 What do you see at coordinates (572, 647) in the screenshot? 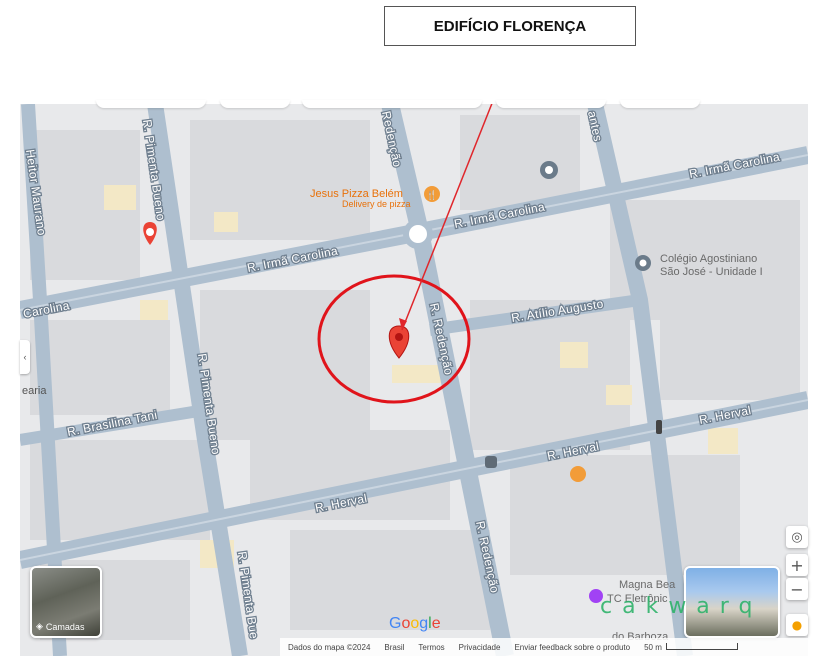
I see `feedback-link: Enviar feedback sobre o produto` at bounding box center [572, 647].